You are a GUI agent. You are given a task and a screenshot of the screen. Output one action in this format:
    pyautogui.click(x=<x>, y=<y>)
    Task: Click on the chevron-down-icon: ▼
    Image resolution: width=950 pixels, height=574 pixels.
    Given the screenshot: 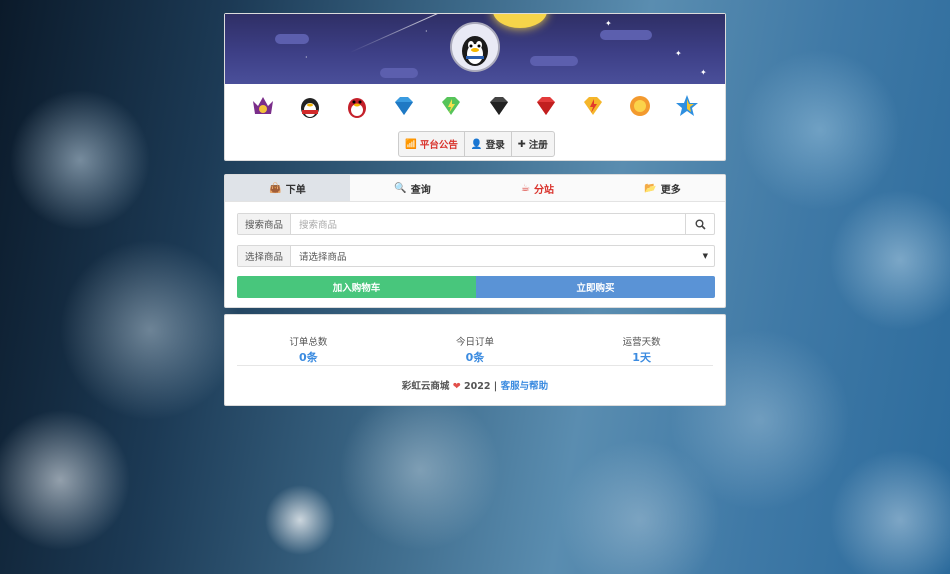 What is the action you would take?
    pyautogui.click(x=705, y=256)
    